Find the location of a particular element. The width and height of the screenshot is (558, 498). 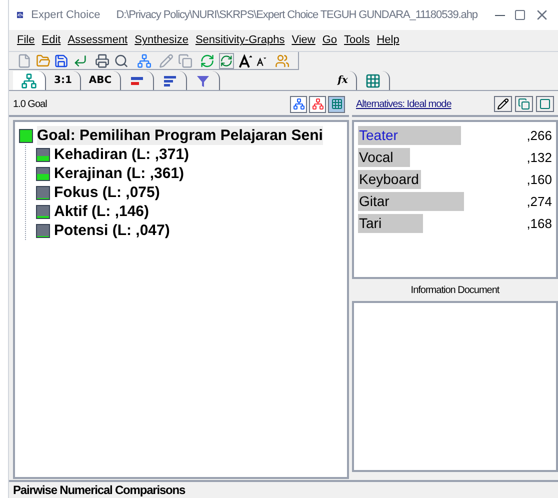

alternative-row: Keyboard ,160 is located at coordinates (455, 179).